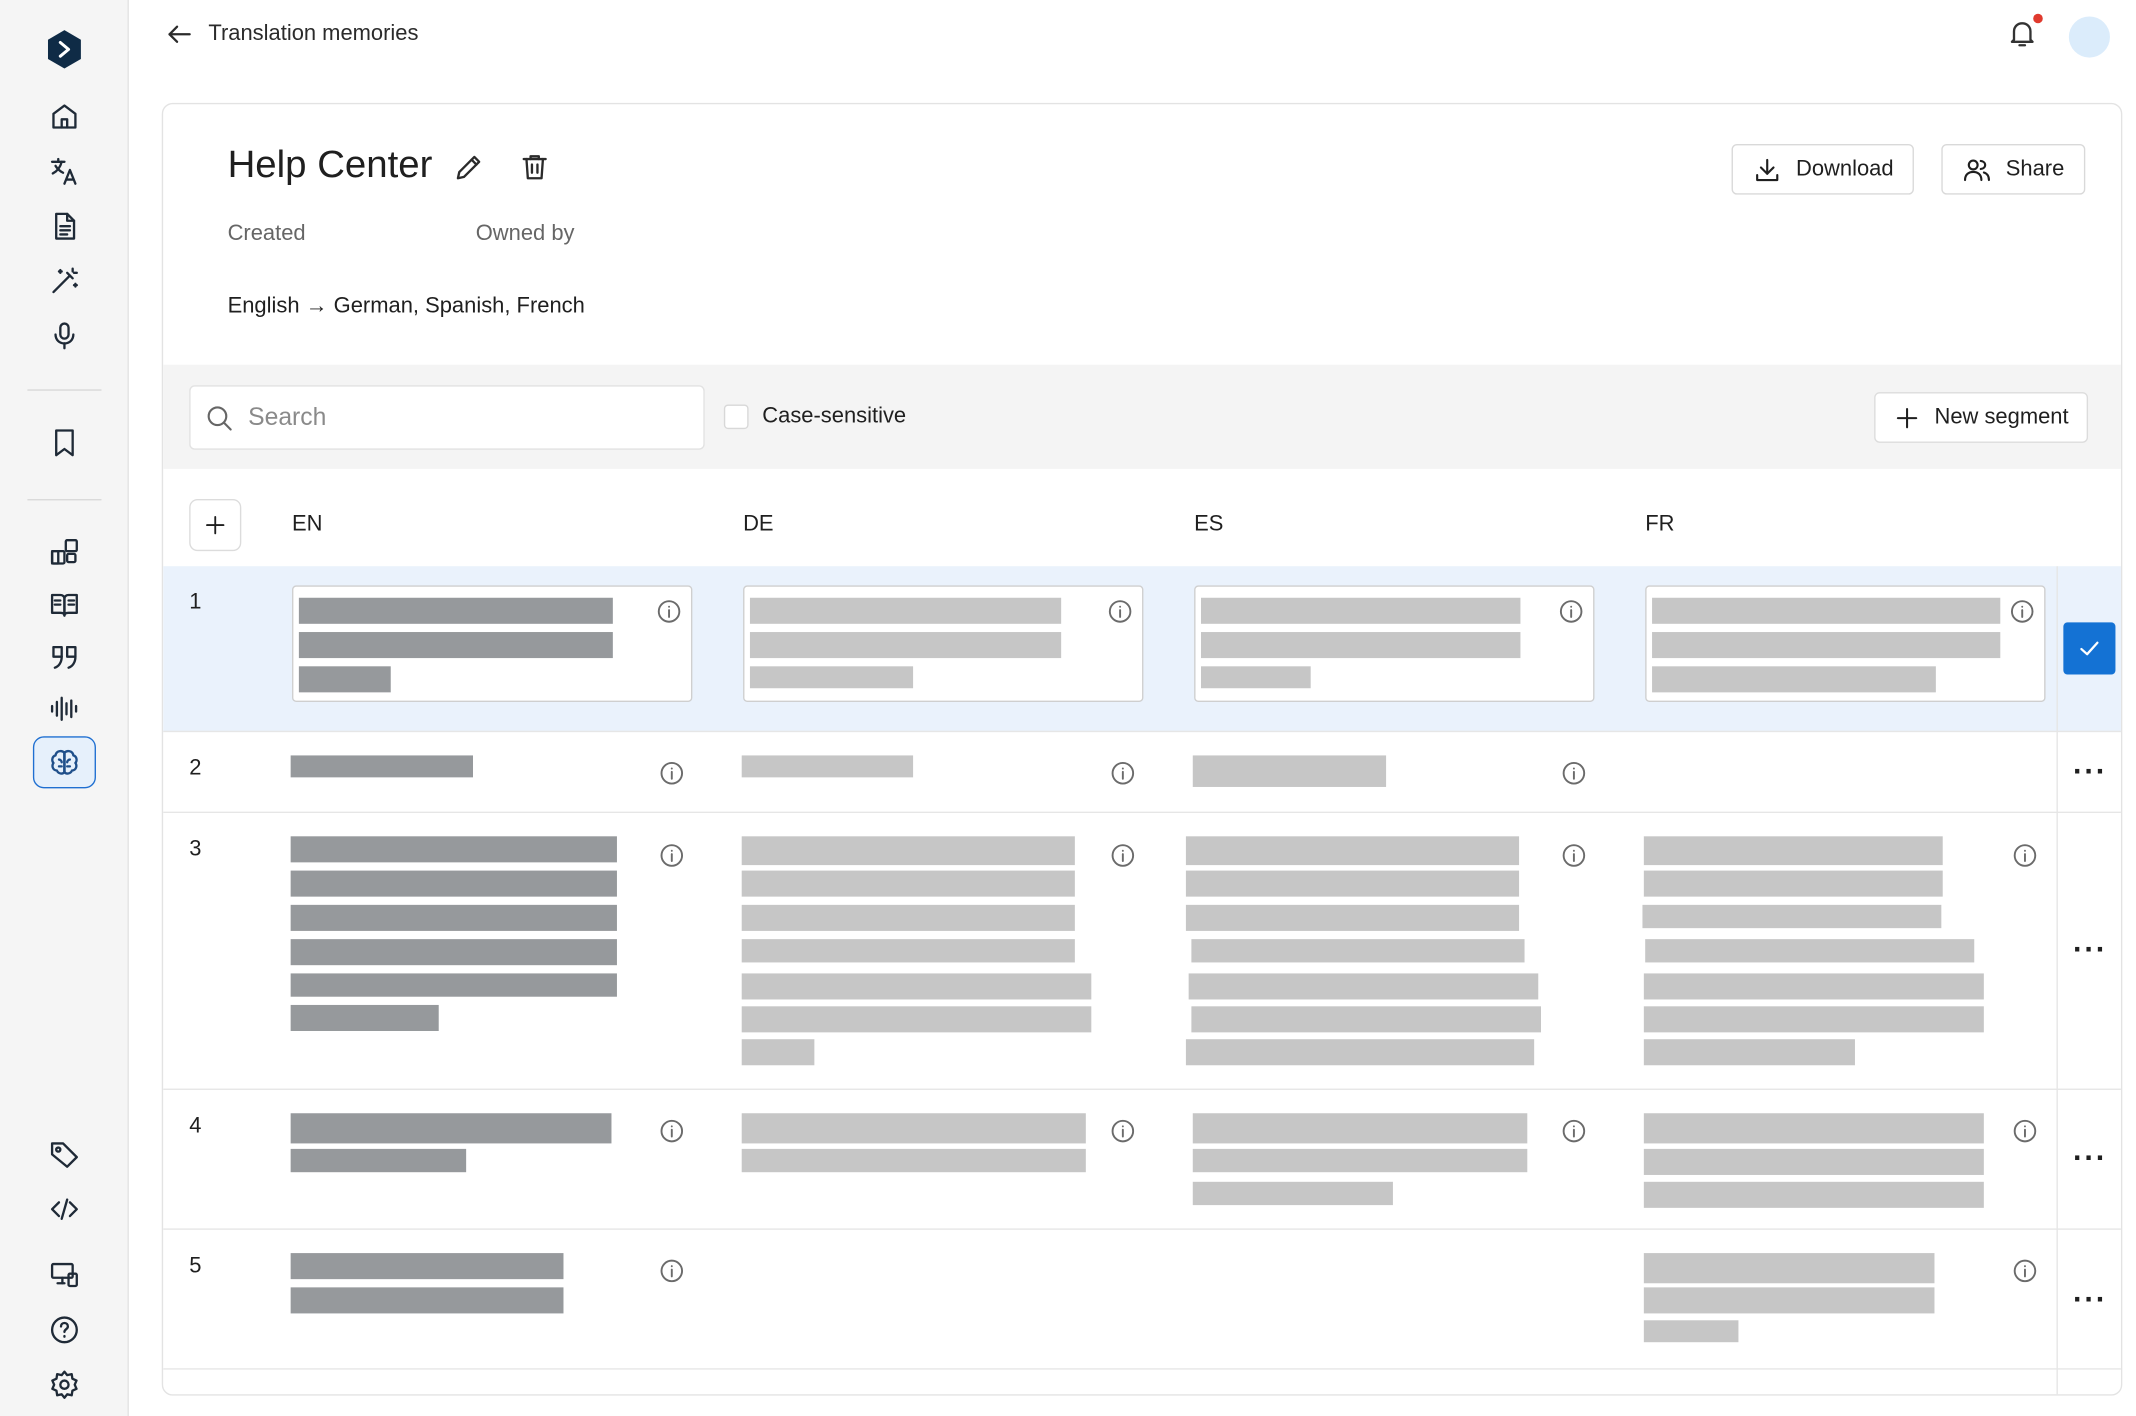  What do you see at coordinates (2089, 37) in the screenshot?
I see `avatar` at bounding box center [2089, 37].